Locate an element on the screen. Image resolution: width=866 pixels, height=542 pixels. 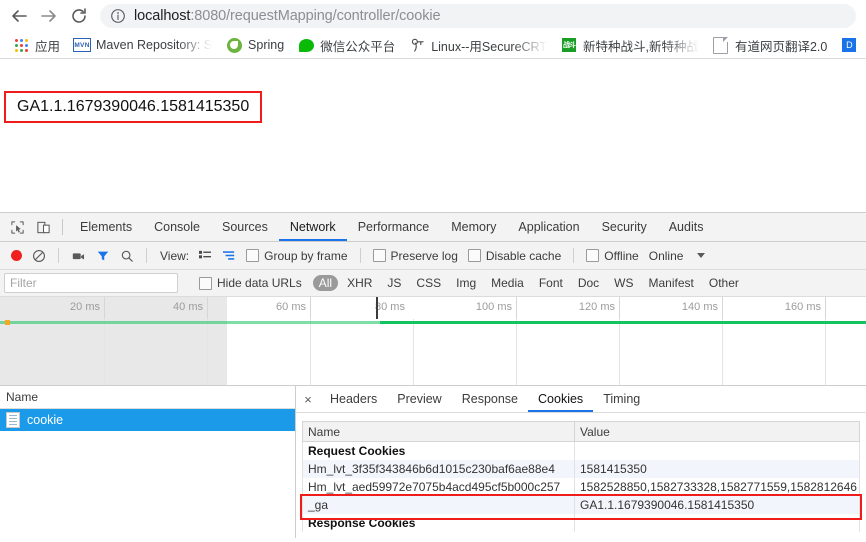
funnel-icon is located at coordinates (103, 255).